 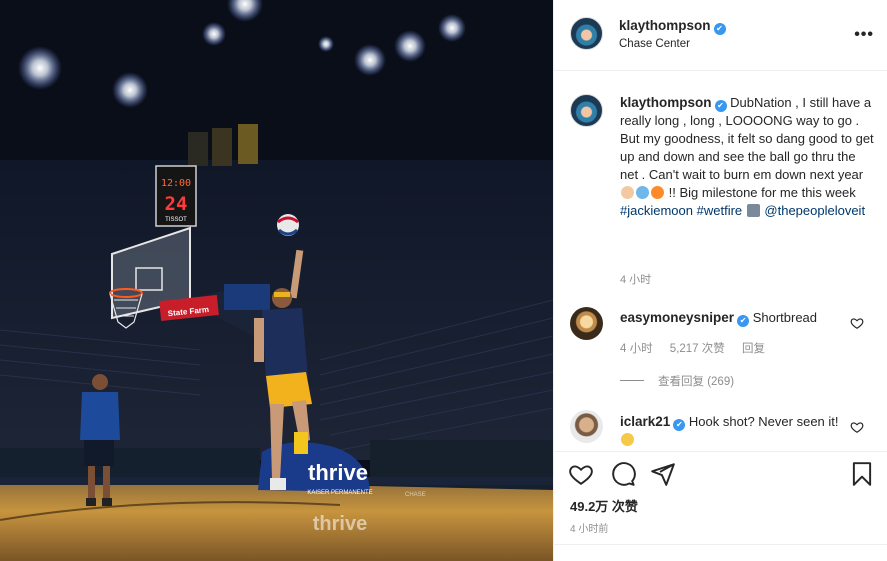 What do you see at coordinates (864, 35) in the screenshot?
I see `more-horizontal-icon: •••` at bounding box center [864, 35].